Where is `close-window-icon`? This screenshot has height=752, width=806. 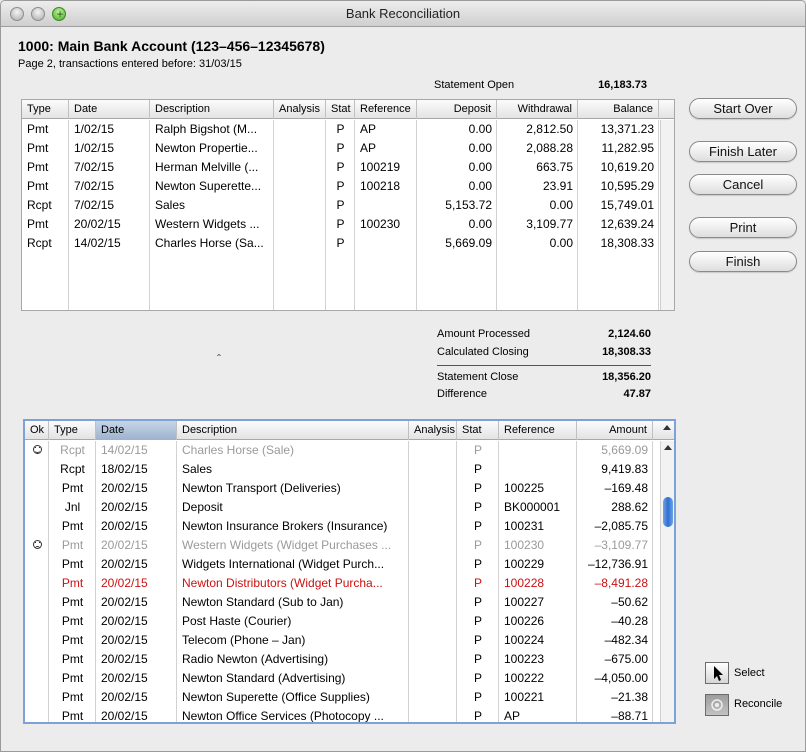 close-window-icon is located at coordinates (17, 14).